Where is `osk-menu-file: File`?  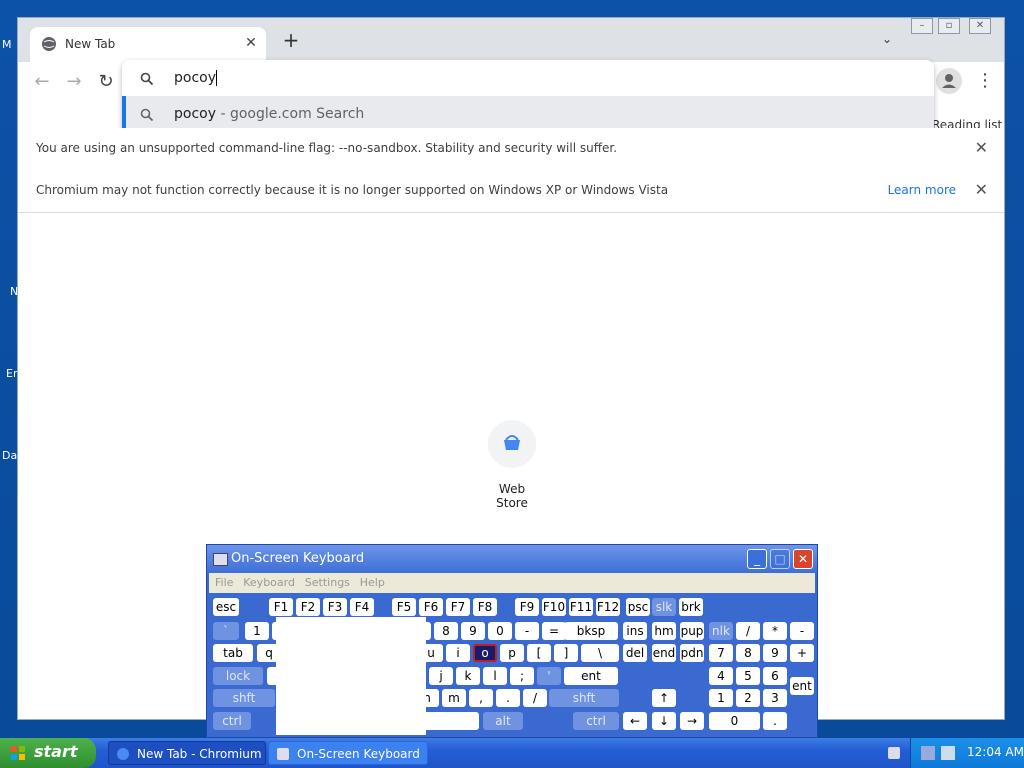 osk-menu-file: File is located at coordinates (224, 582).